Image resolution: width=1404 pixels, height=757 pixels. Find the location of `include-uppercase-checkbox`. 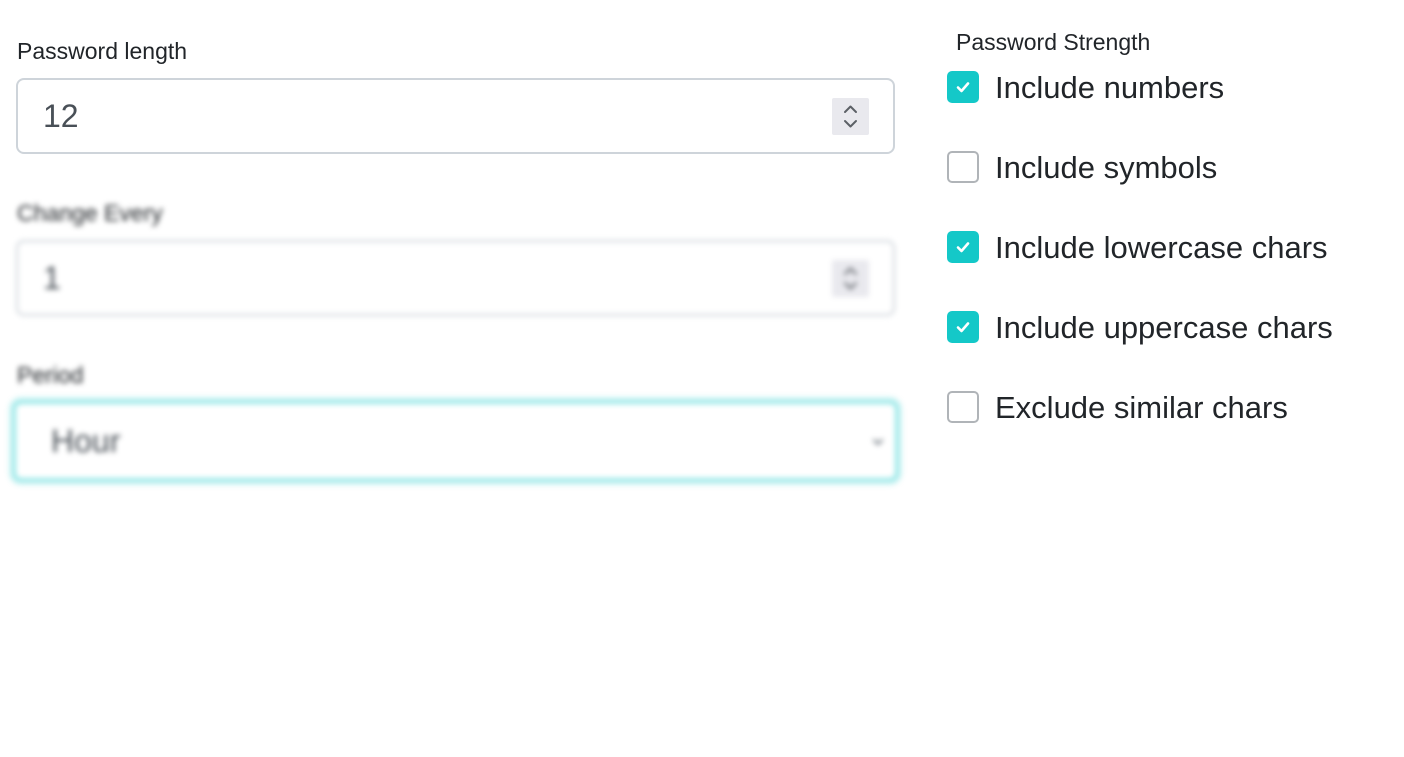

include-uppercase-checkbox is located at coordinates (963, 327).